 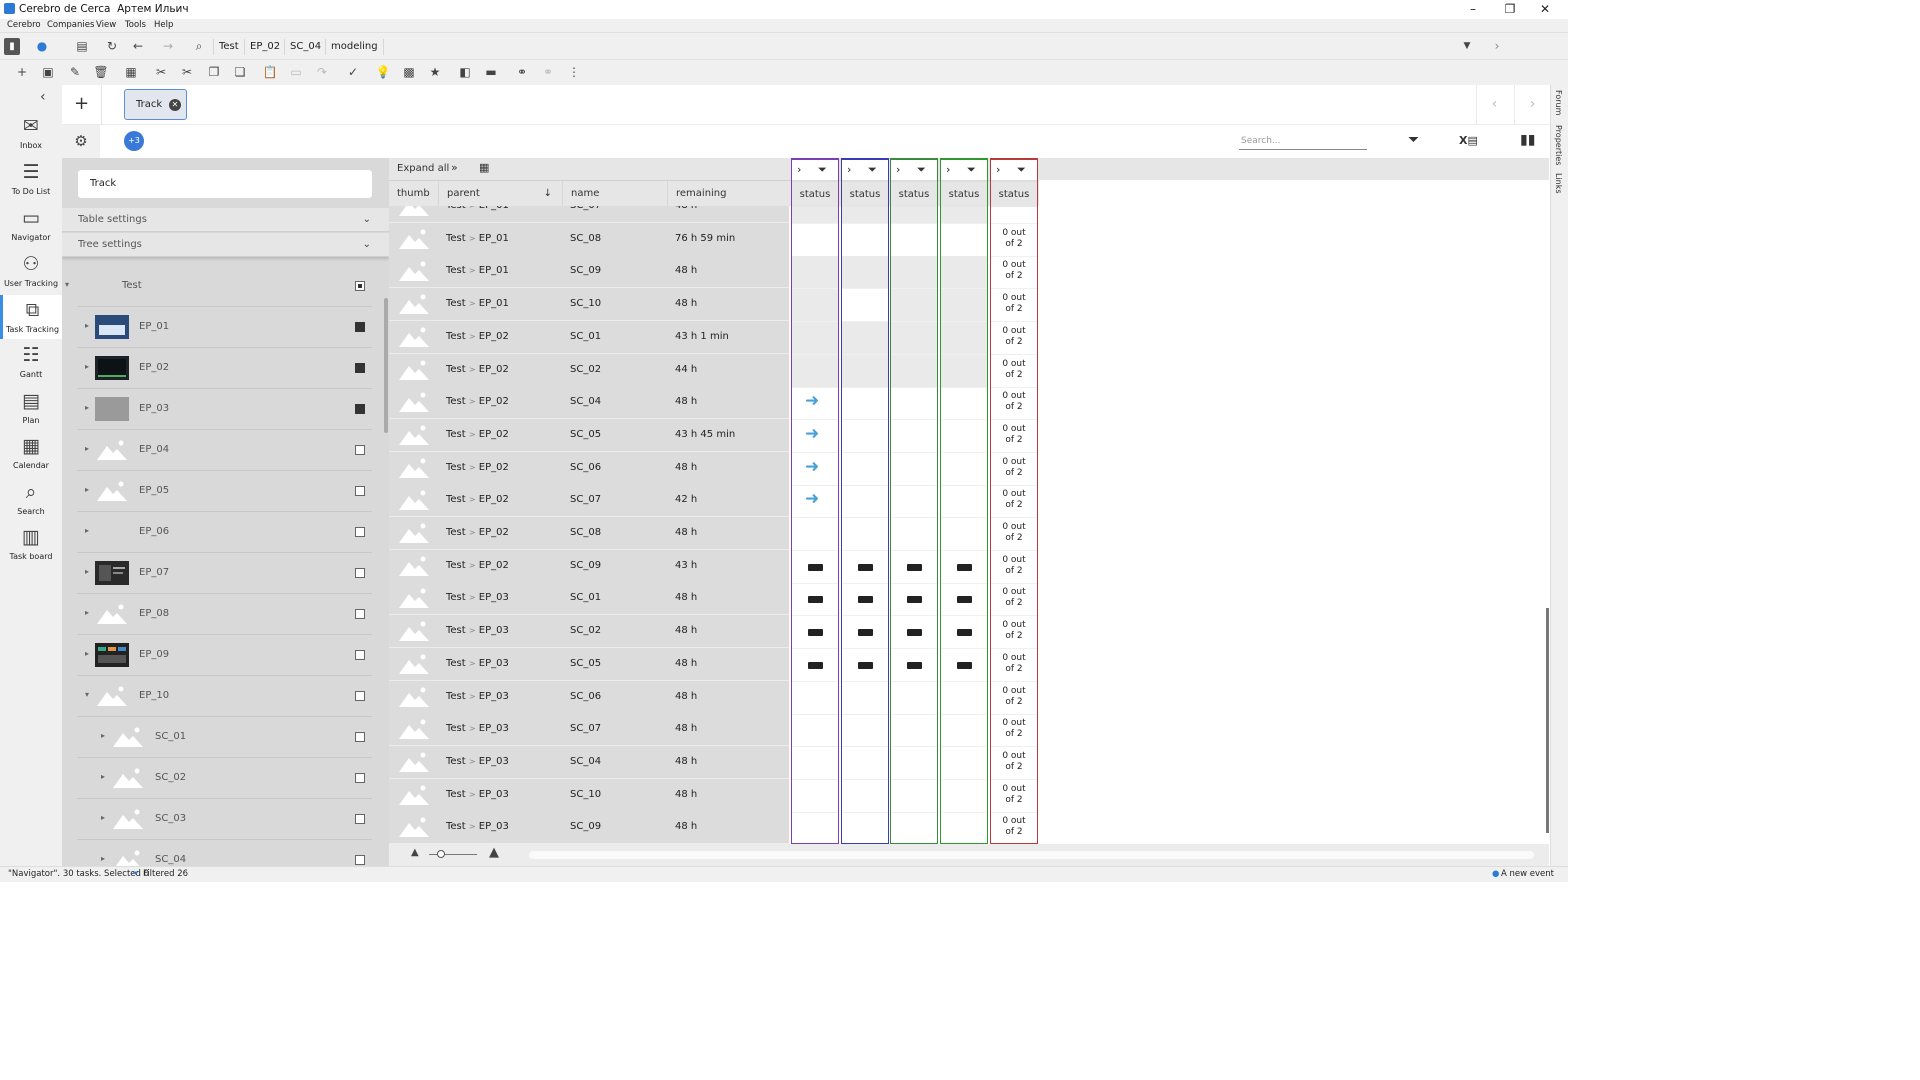 I want to click on zoom-out-icon: ▲, so click(x=415, y=852).